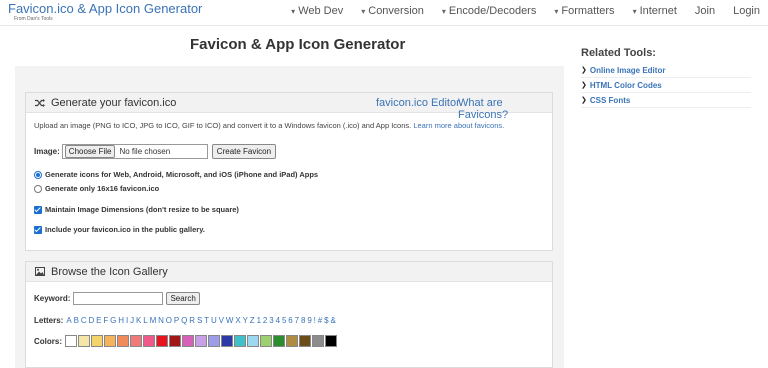  Describe the element at coordinates (109, 272) in the screenshot. I see `gallery-card-title: Browse the Icon Gallery` at that location.